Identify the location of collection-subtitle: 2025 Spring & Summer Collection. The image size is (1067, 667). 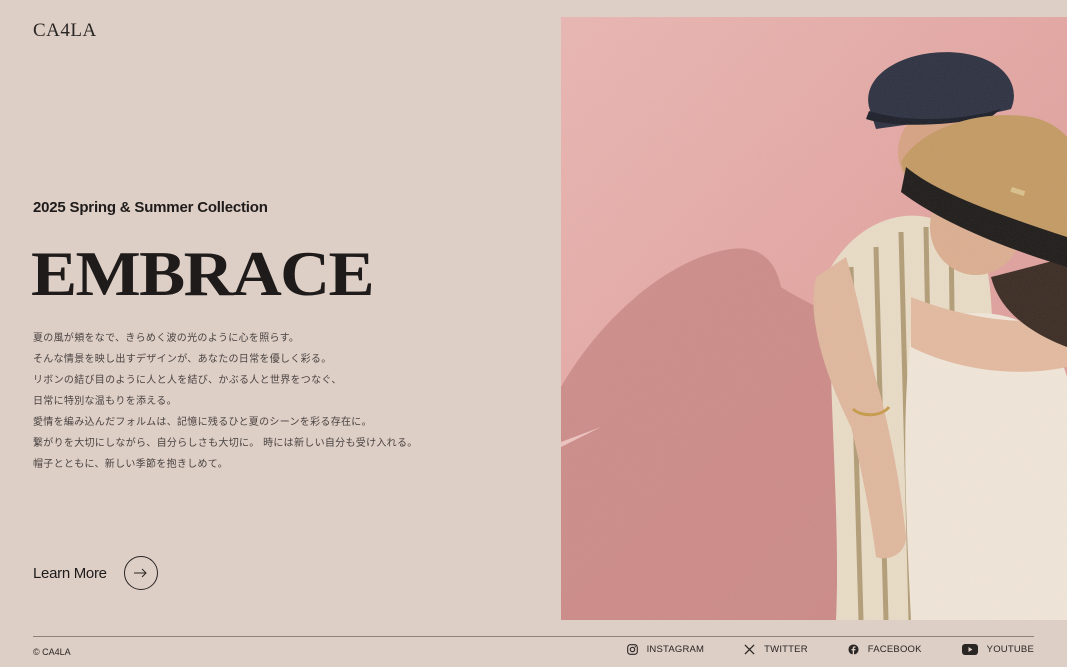
(150, 207).